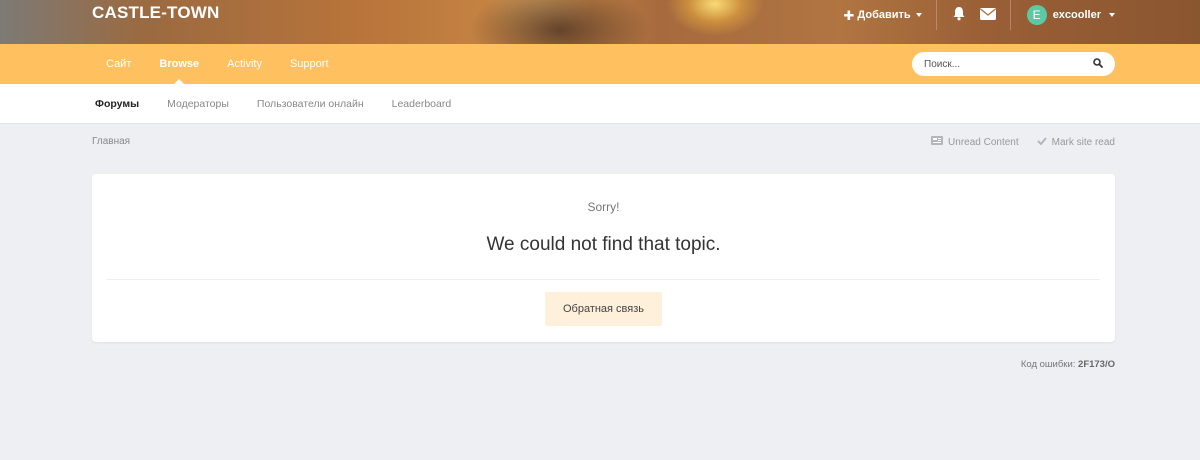  I want to click on breadcrumb-home: Главная, so click(111, 141).